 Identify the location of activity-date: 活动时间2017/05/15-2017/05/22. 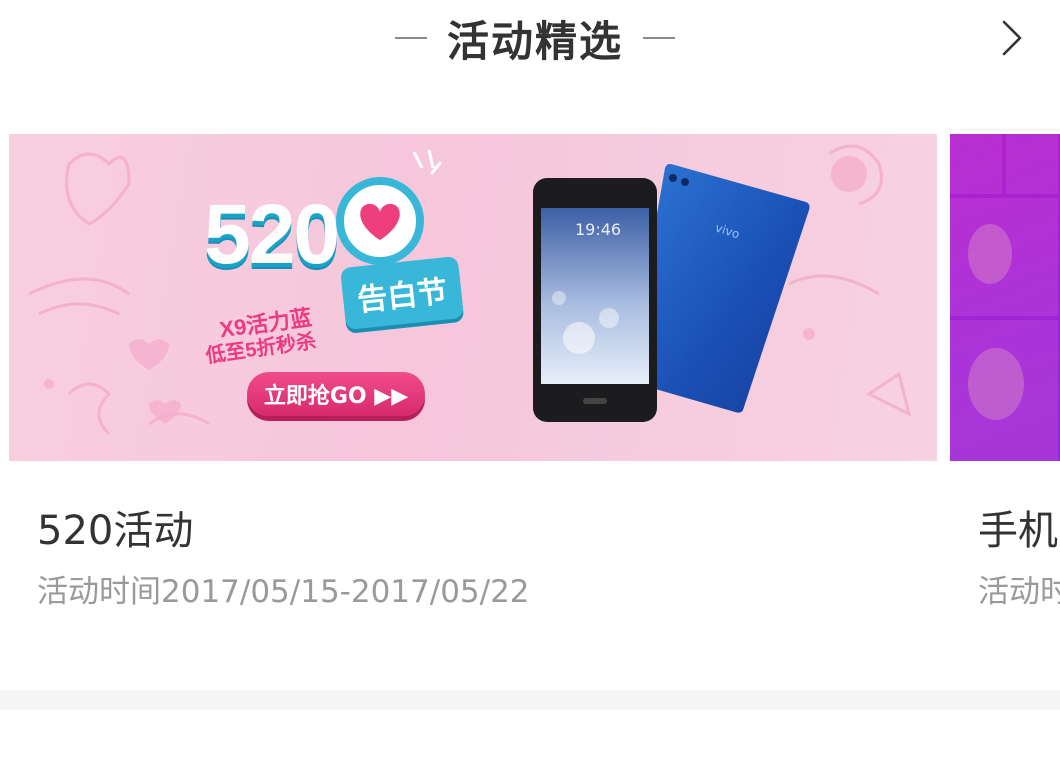
(283, 592).